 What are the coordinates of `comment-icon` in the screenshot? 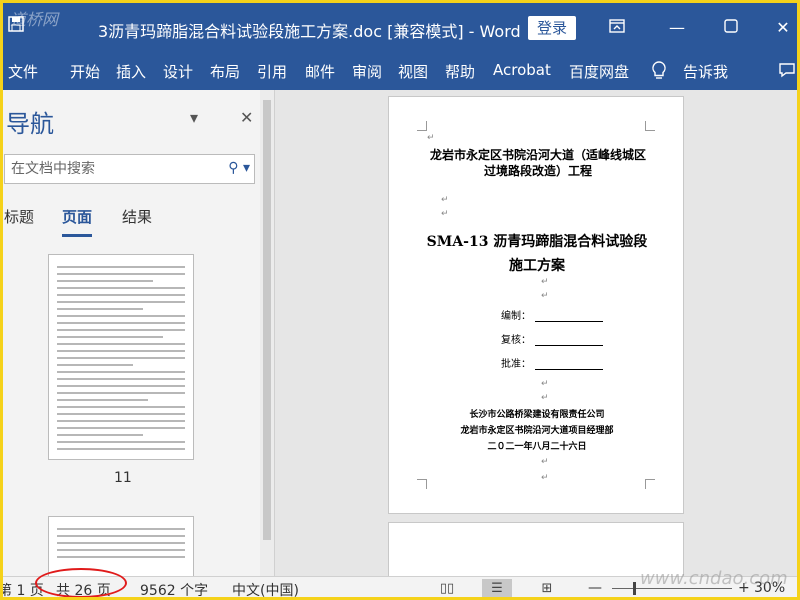 It's located at (787, 72).